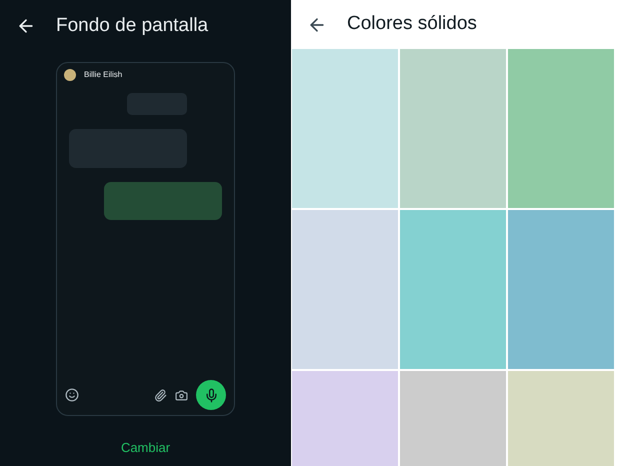  I want to click on microphone-button, so click(211, 395).